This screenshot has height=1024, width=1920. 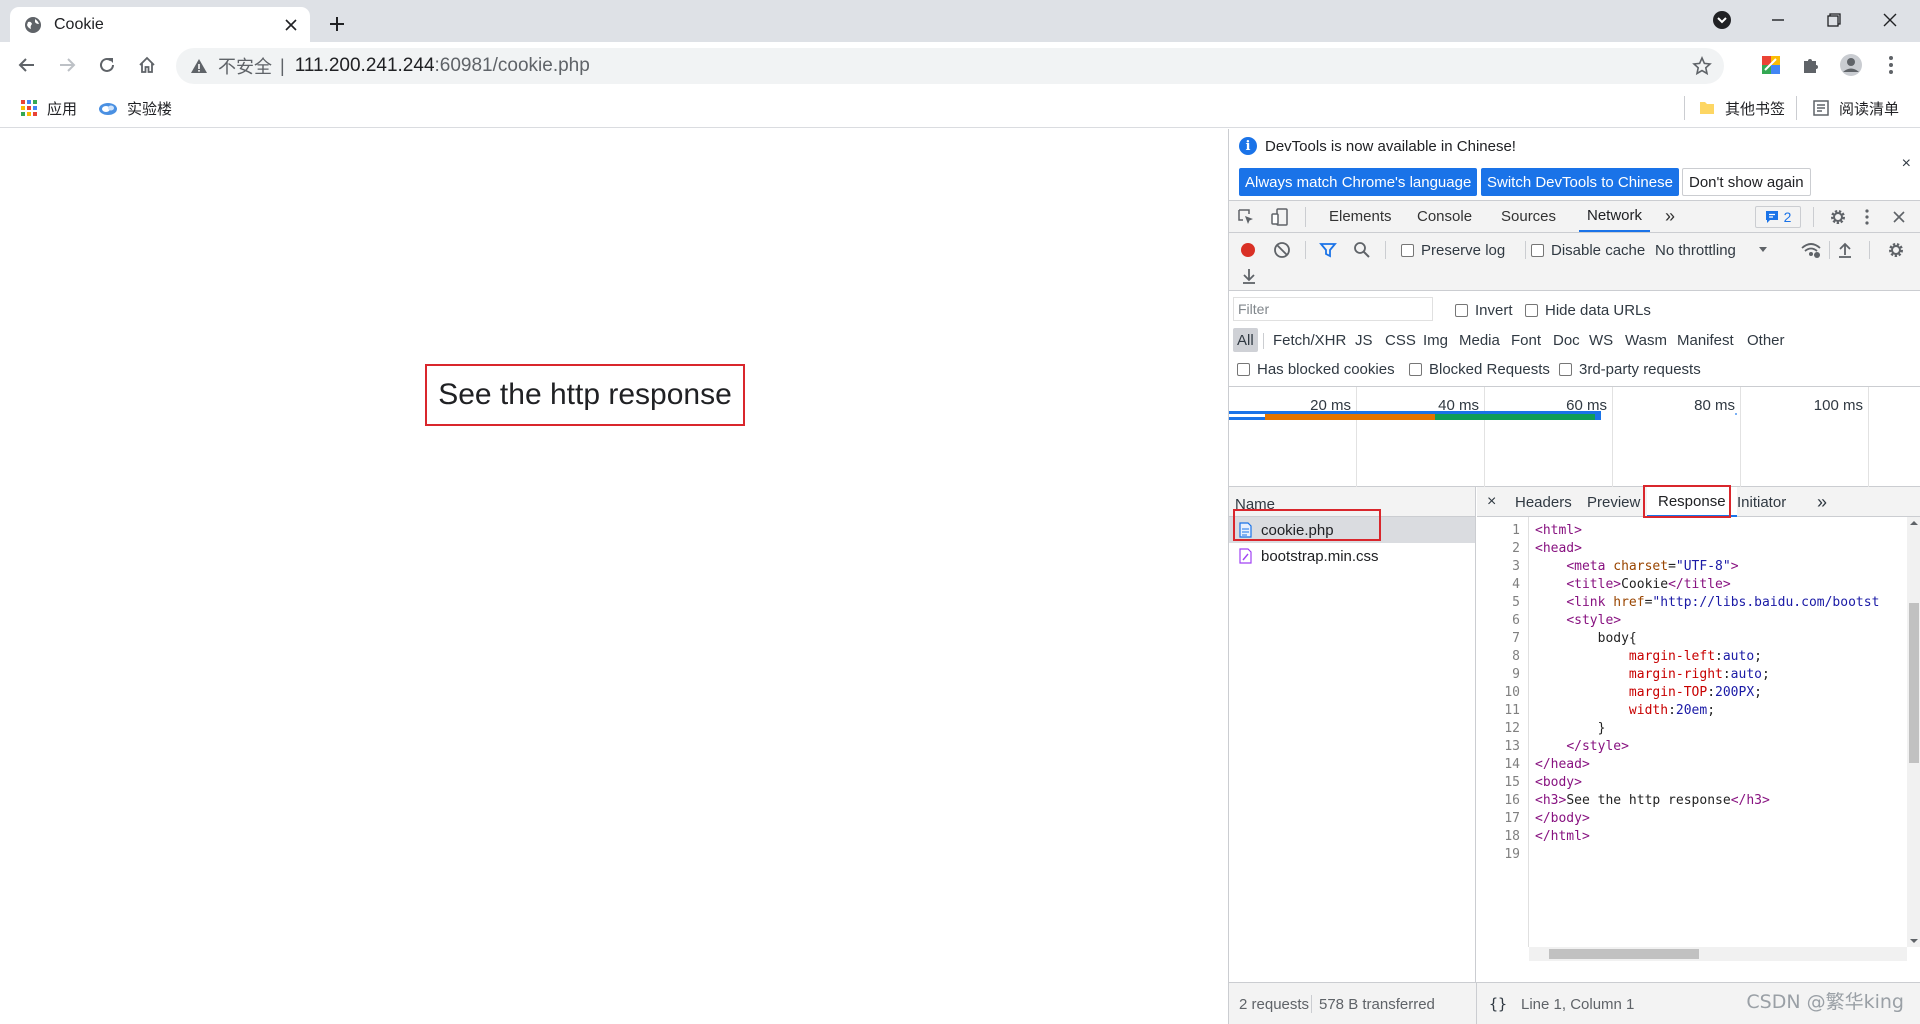 I want to click on filter-type-js: JS, so click(x=1364, y=340).